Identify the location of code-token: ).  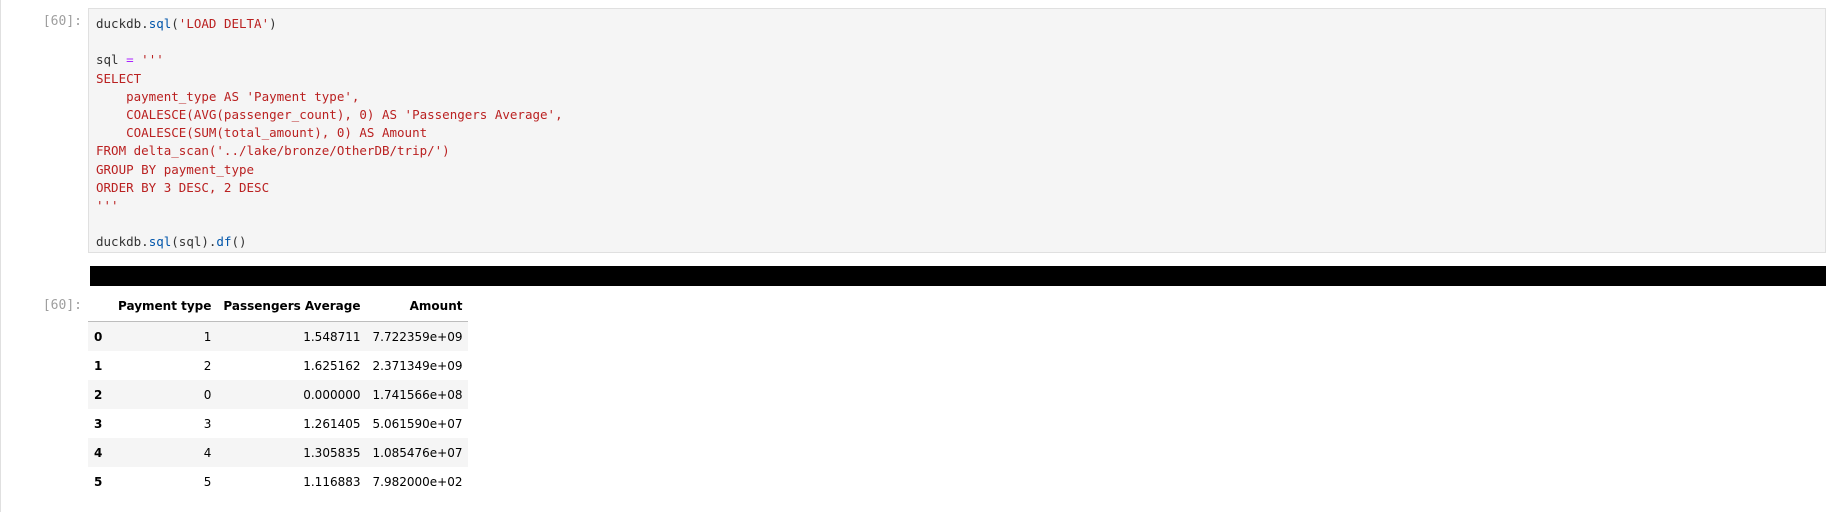
(273, 23).